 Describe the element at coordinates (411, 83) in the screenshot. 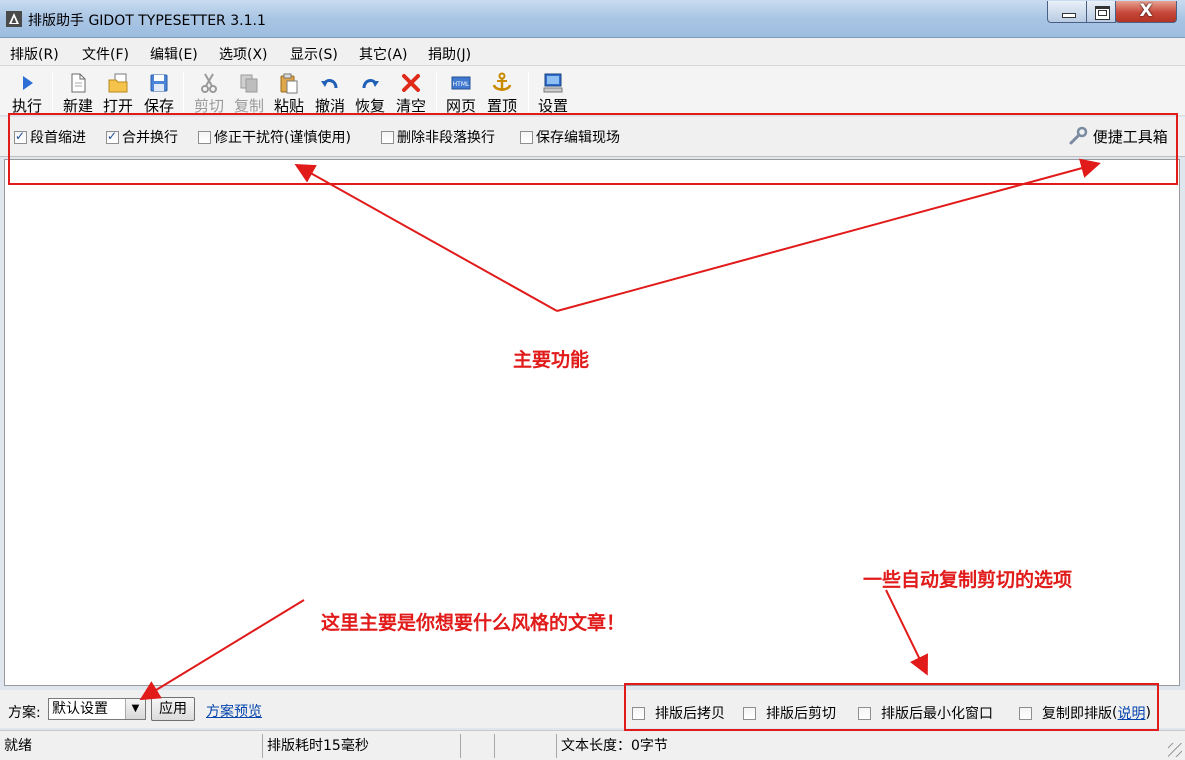

I see `clear-x-icon` at that location.